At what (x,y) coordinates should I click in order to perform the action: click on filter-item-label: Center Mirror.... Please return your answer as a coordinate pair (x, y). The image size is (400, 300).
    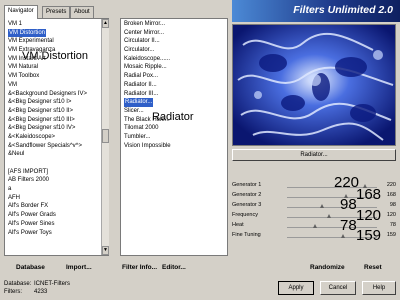
    Looking at the image, I should click on (144, 32).